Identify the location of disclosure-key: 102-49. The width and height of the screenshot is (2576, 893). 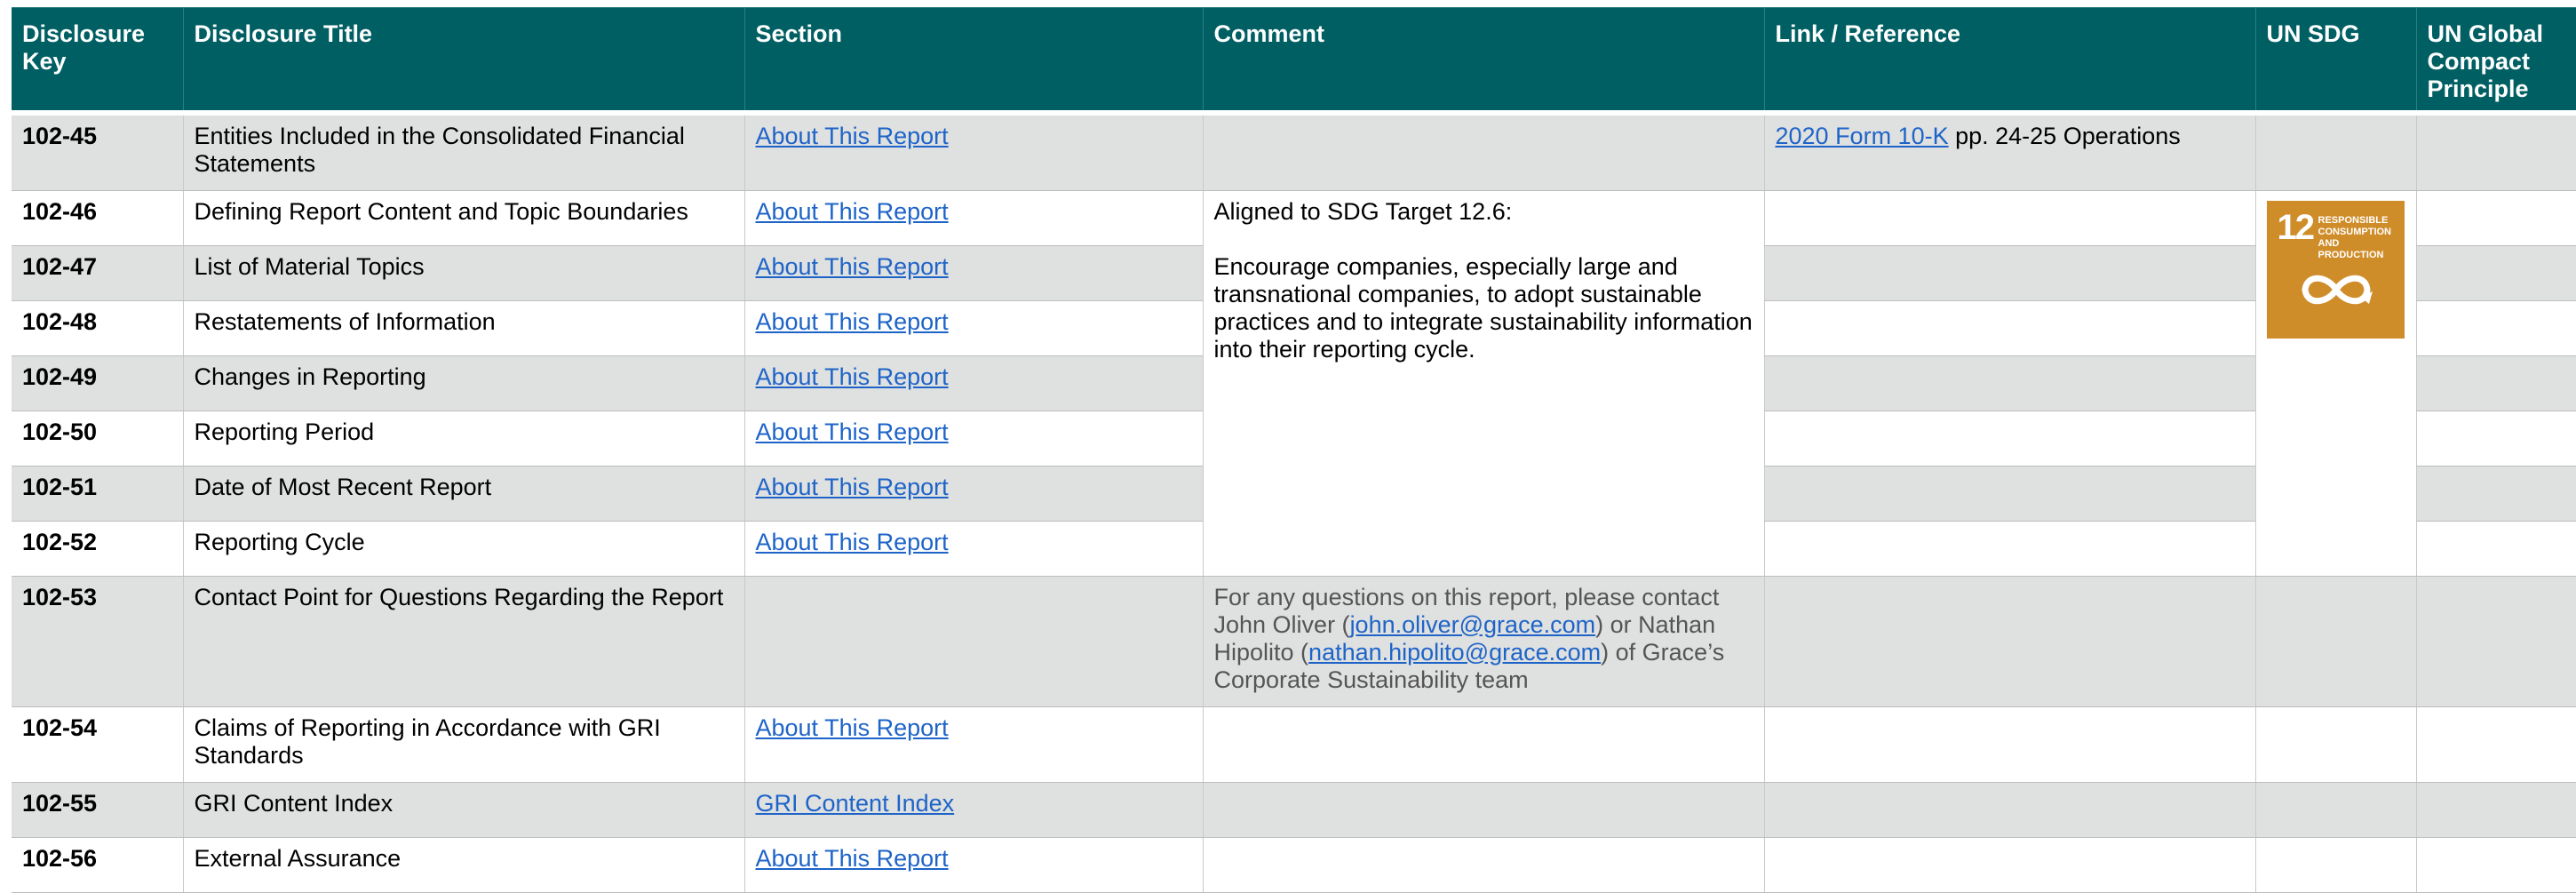
(97, 383).